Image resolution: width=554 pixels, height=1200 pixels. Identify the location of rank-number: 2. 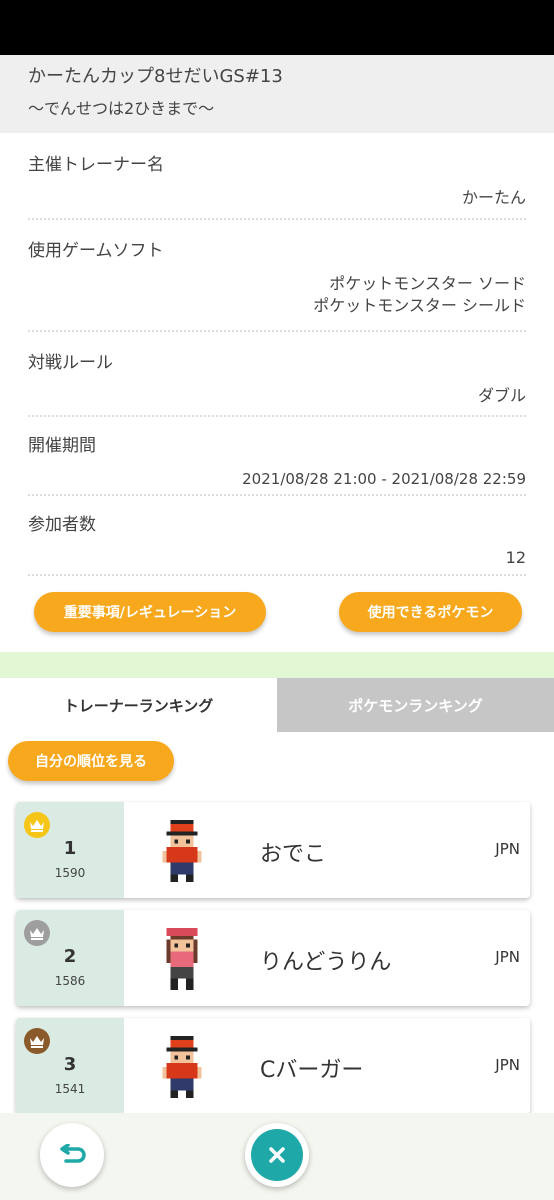
(70, 956).